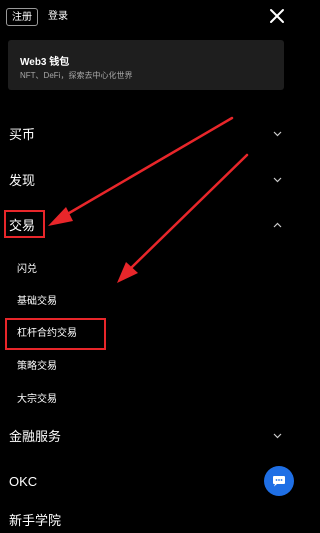  Describe the element at coordinates (22, 134) in the screenshot. I see `menu-item-label: 买币` at that location.